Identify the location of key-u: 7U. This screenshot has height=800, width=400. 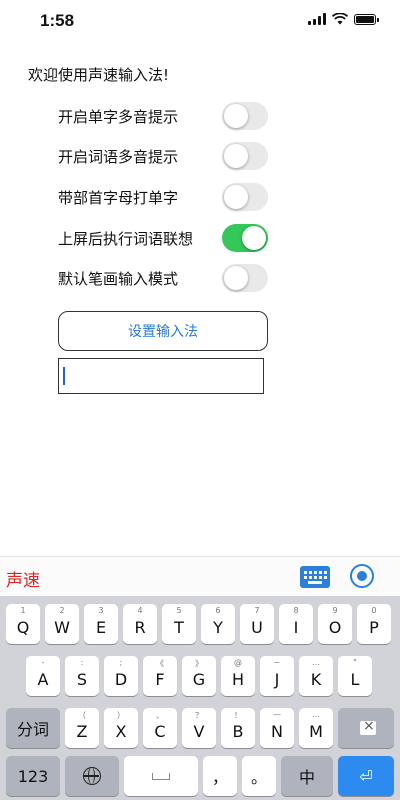
(257, 624).